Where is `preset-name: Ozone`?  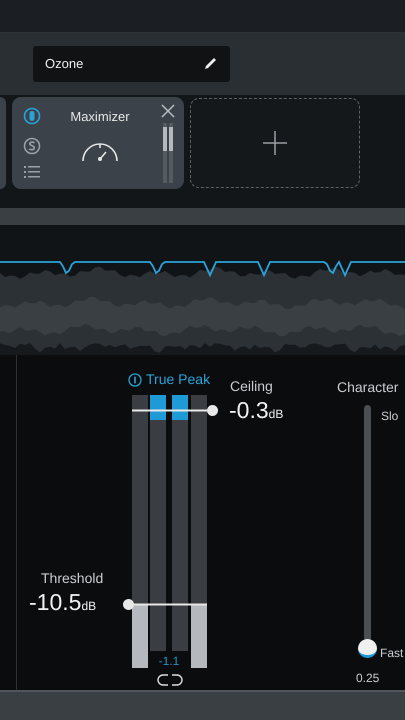
preset-name: Ozone is located at coordinates (64, 64).